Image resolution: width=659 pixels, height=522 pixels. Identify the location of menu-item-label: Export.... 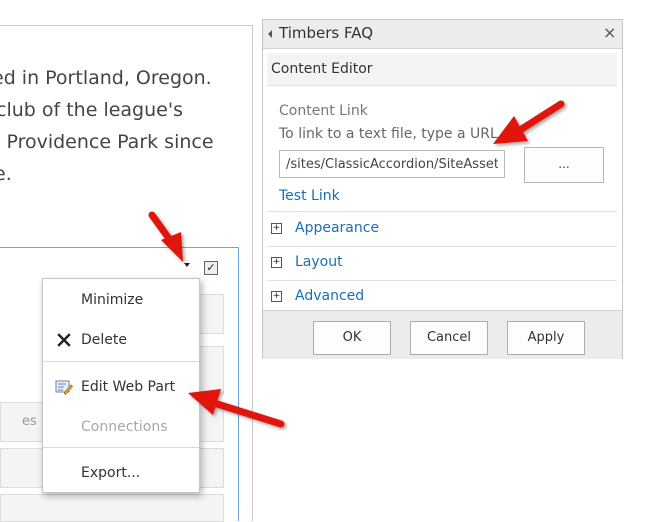
(111, 473).